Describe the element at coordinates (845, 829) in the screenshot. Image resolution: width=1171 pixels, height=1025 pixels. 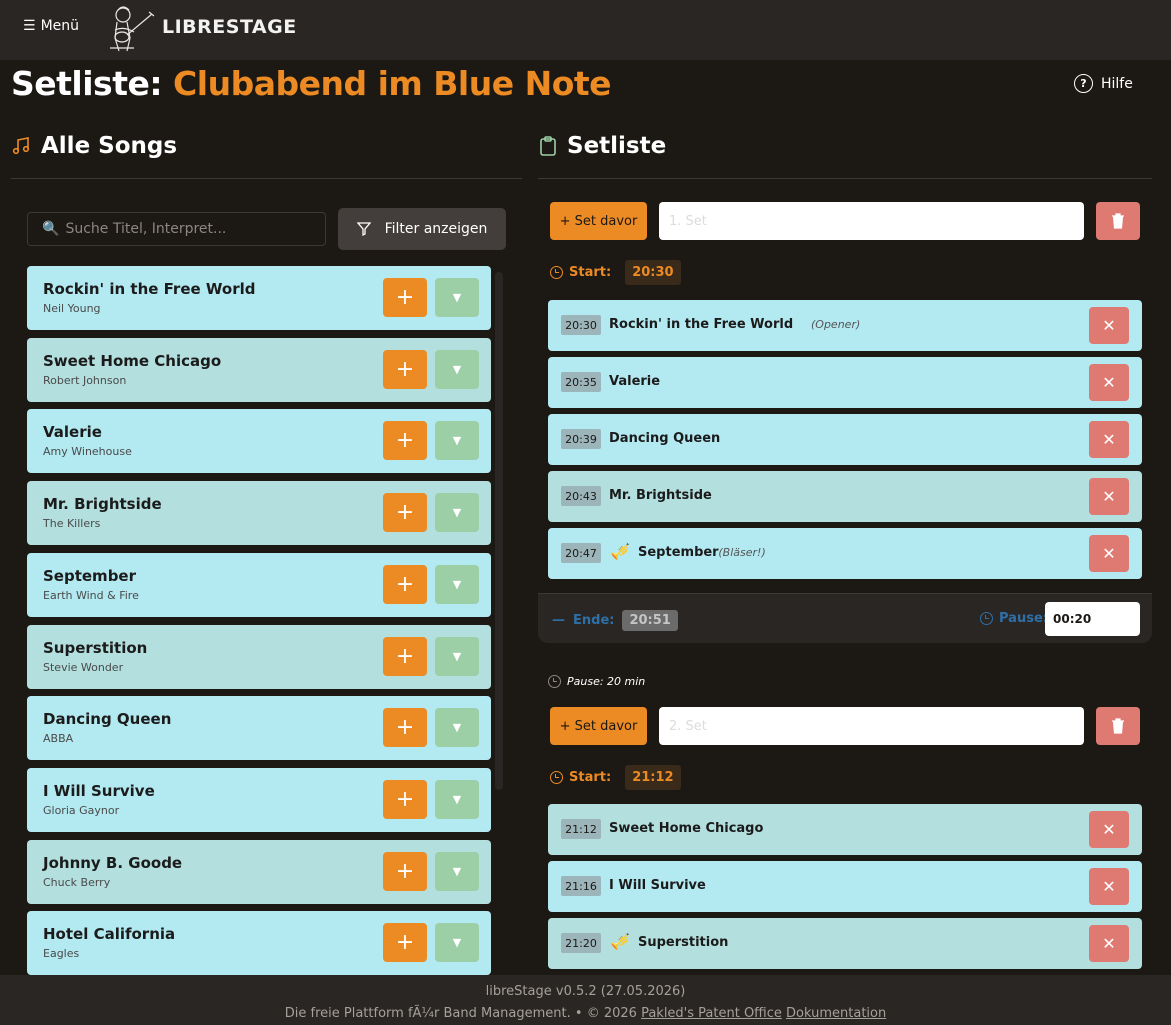
I see `setlist-entry: 21:12 Sweet Home Chicago ✕` at that location.